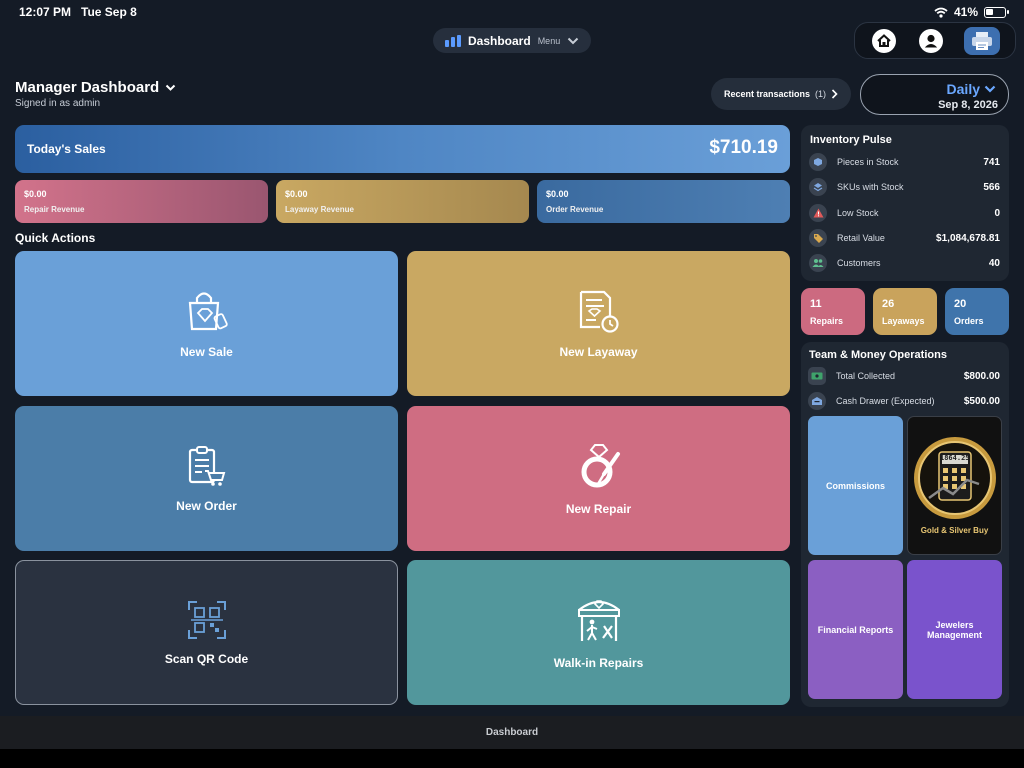 This screenshot has height=768, width=1024. Describe the element at coordinates (968, 238) in the screenshot. I see `inventory-value: $1,084,678.81` at that location.